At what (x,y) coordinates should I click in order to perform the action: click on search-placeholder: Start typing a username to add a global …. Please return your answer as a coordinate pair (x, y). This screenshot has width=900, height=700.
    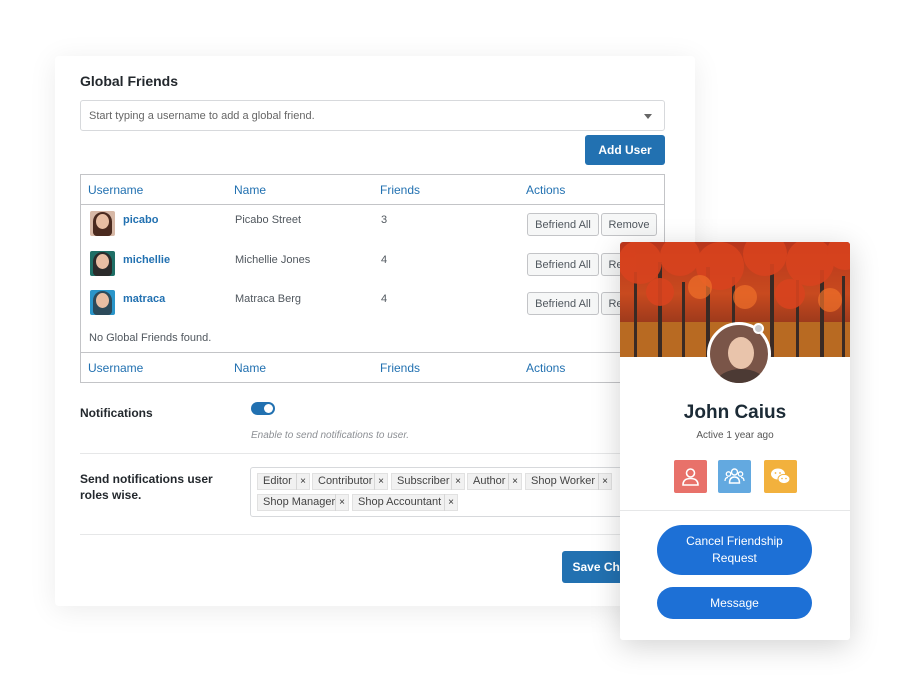
    Looking at the image, I should click on (202, 116).